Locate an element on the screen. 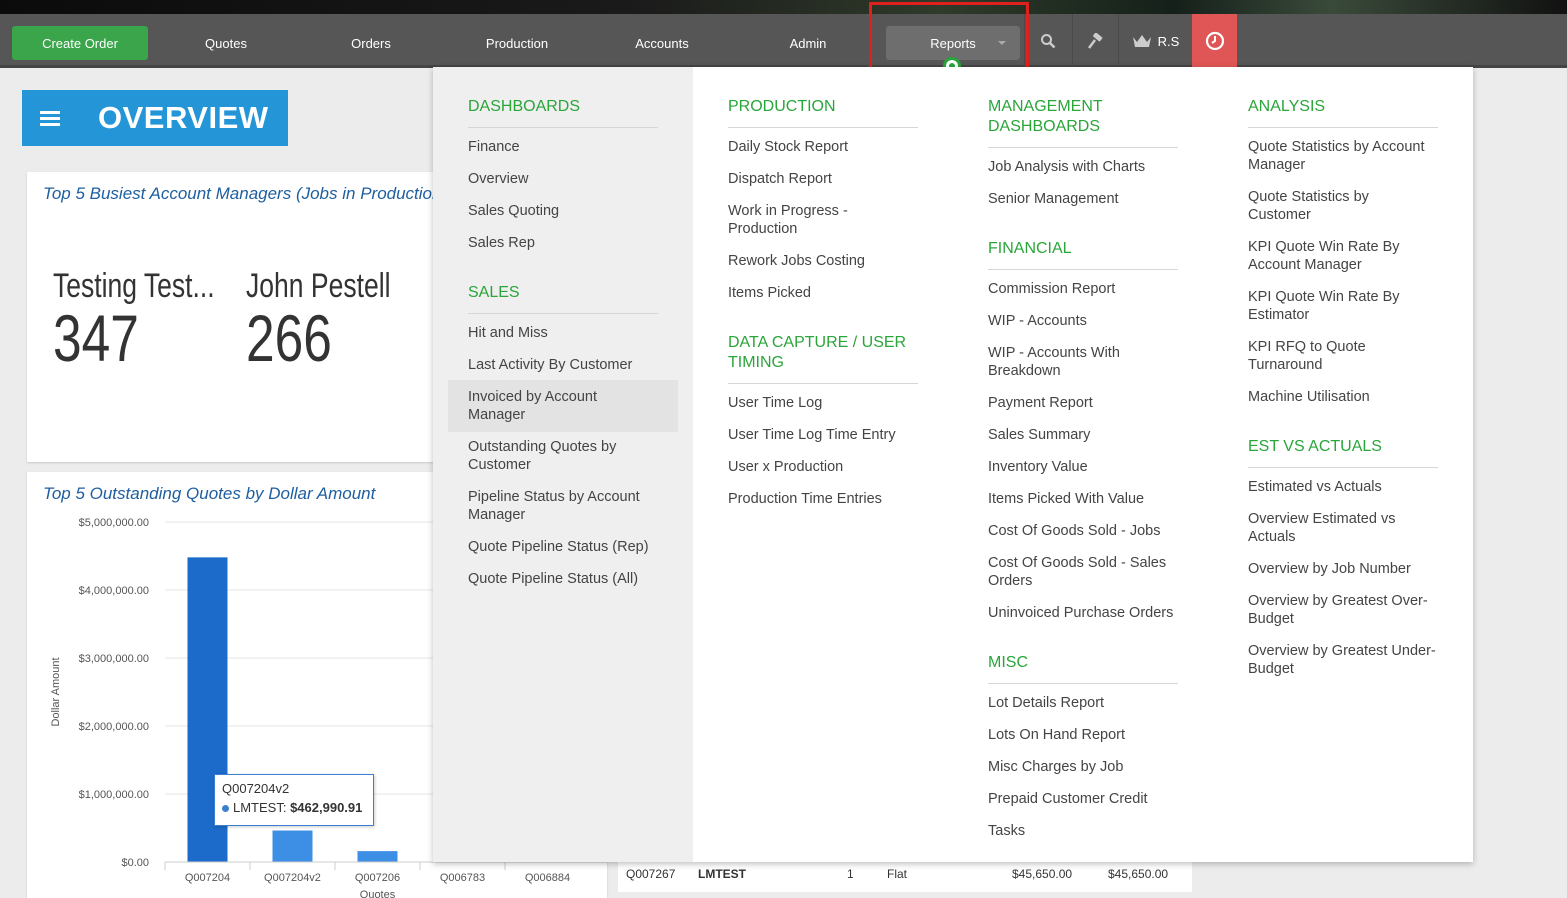 Image resolution: width=1567 pixels, height=898 pixels. tooltip-value-row: LMTEST: $462,990.91 is located at coordinates (294, 807).